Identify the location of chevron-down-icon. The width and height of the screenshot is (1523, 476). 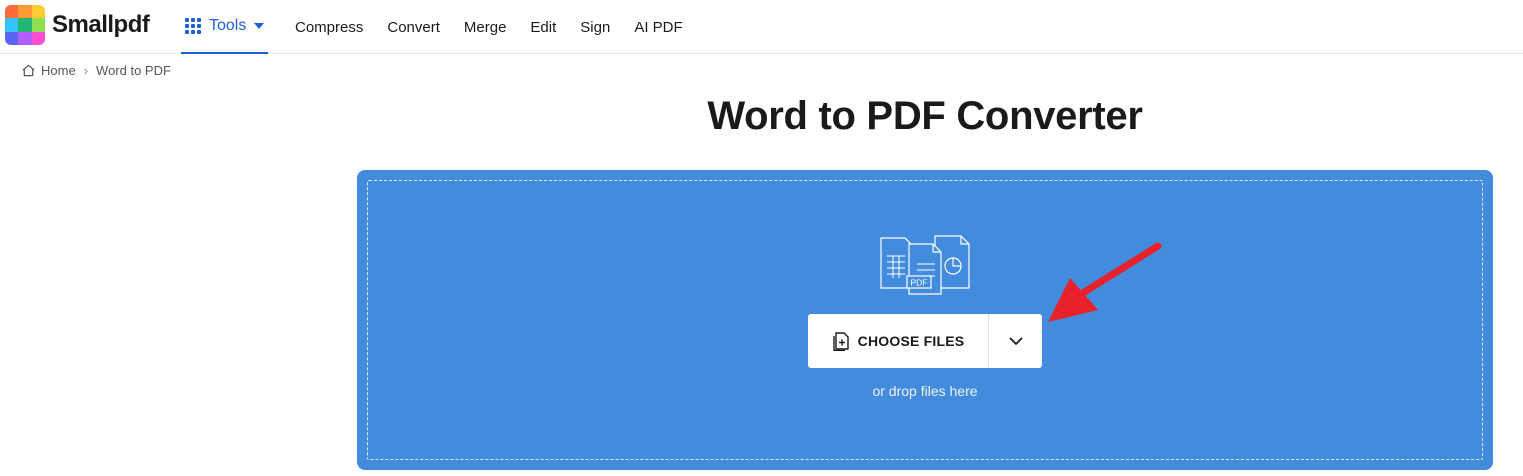
(1015, 341).